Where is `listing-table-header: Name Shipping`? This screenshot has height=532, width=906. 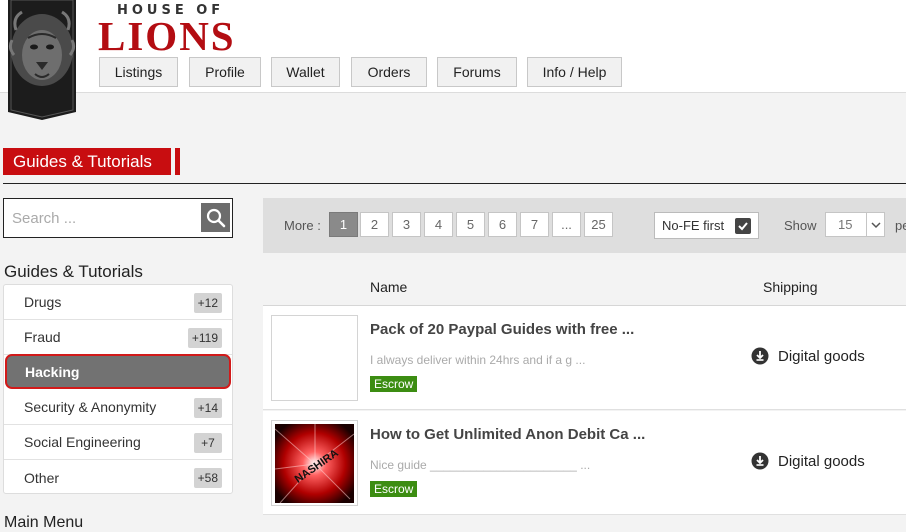
listing-table-header: Name Shipping is located at coordinates (584, 284).